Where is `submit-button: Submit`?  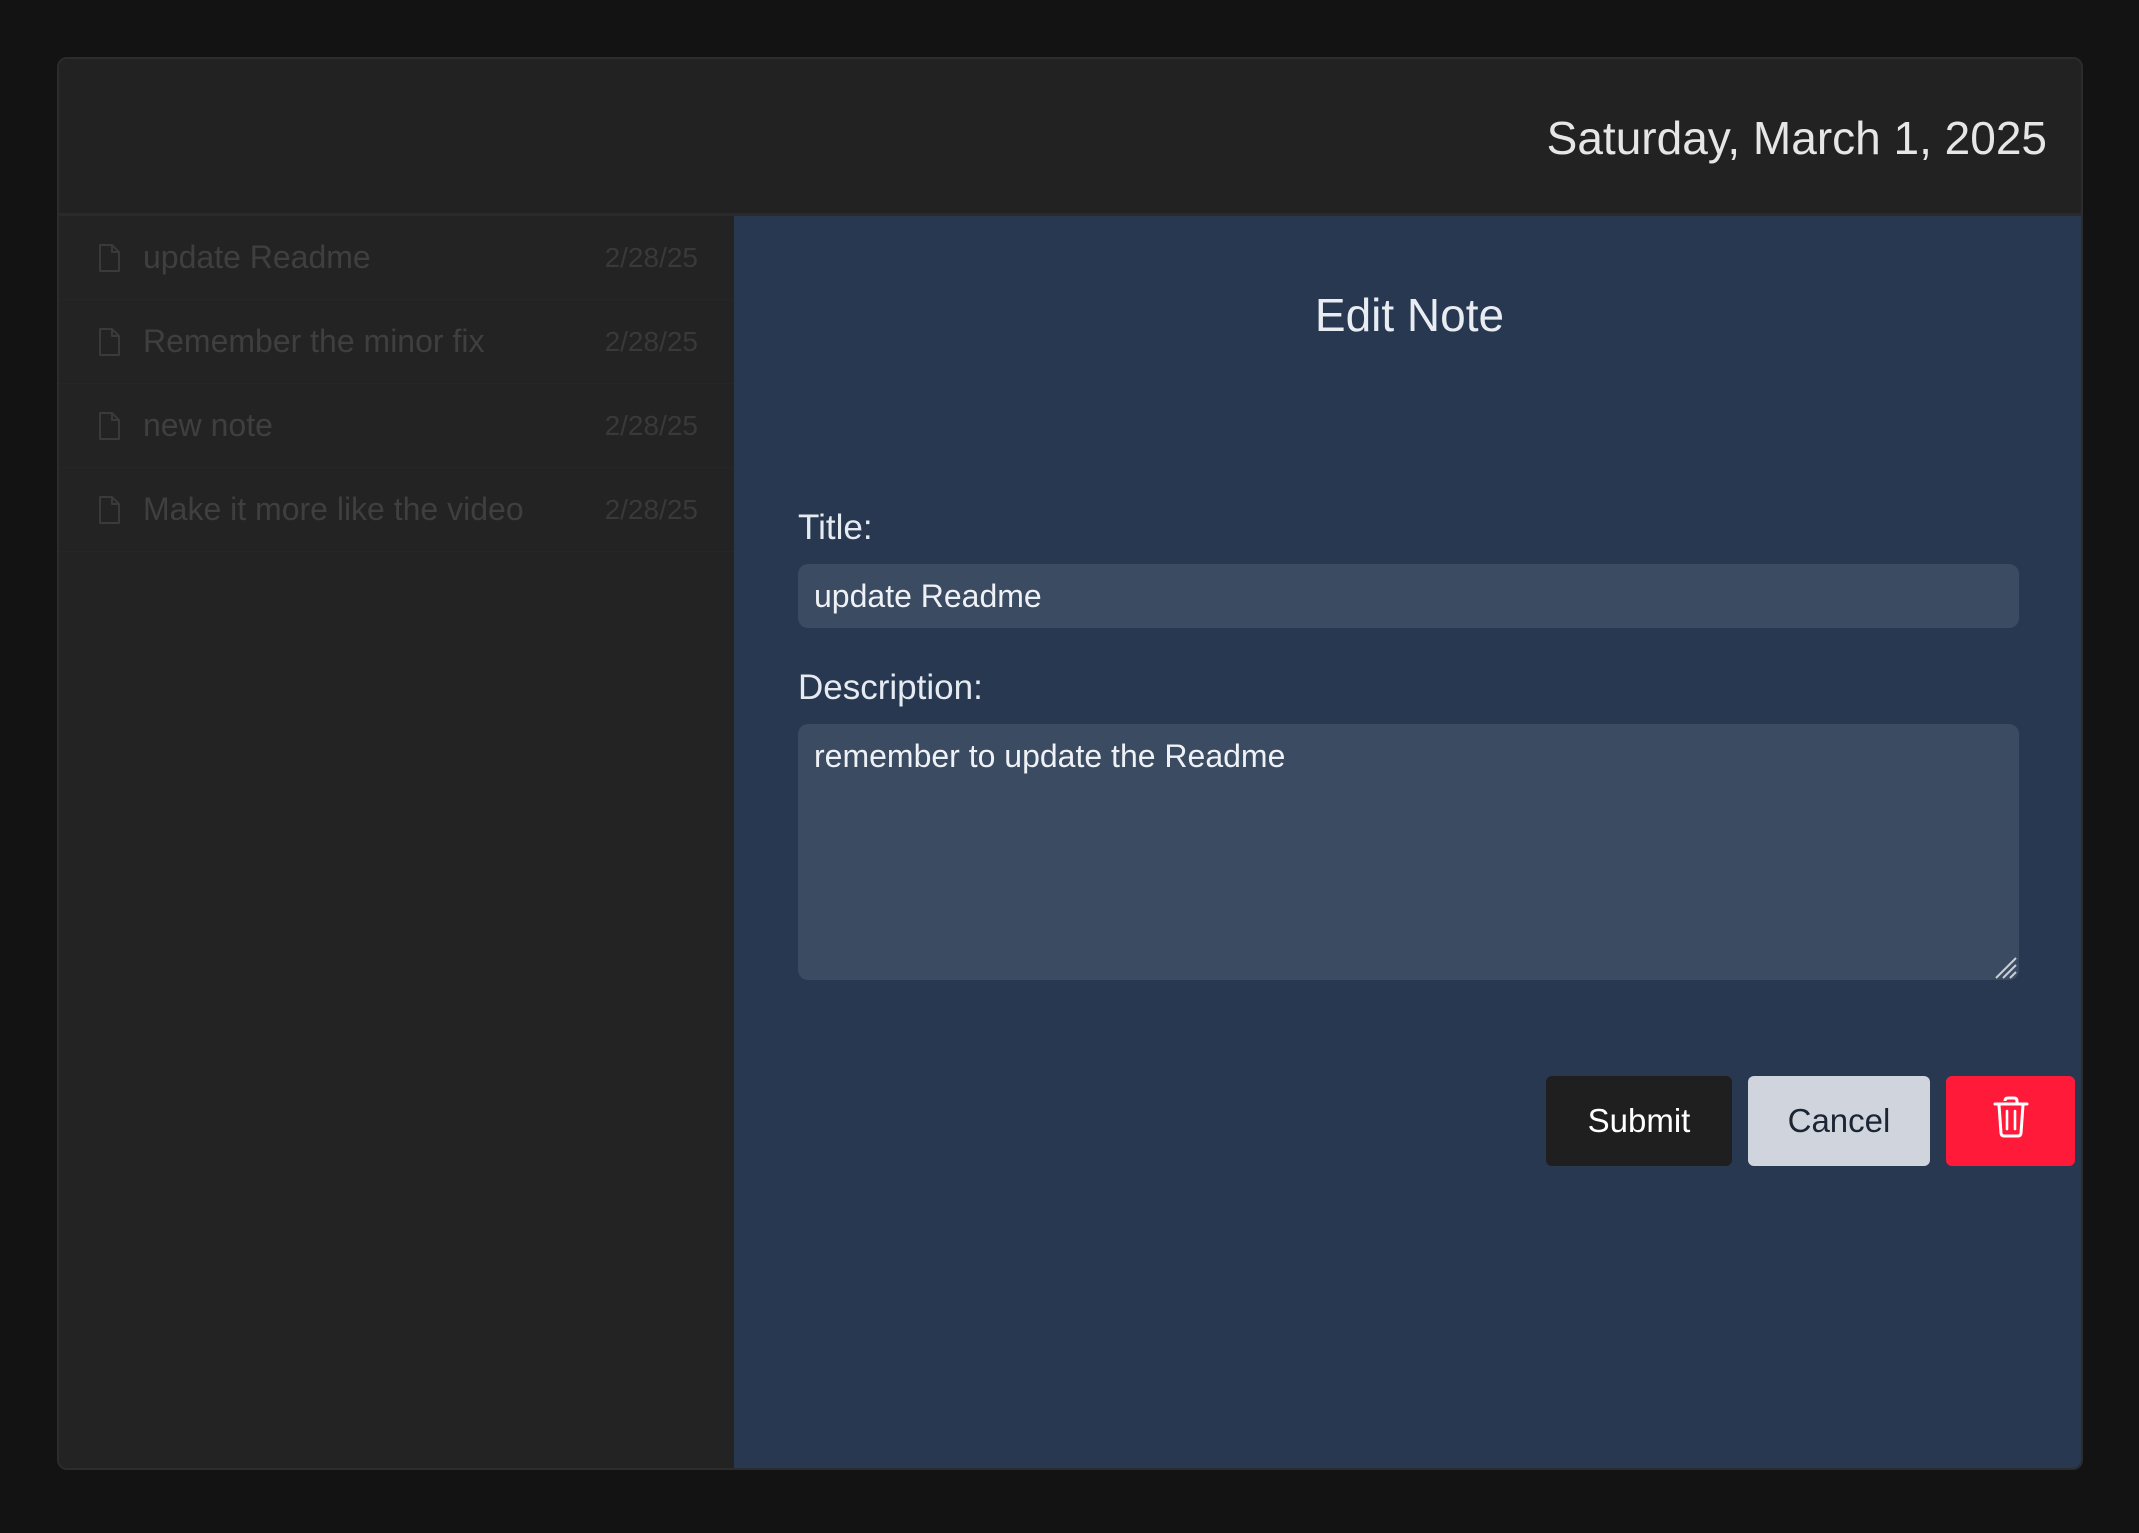
submit-button: Submit is located at coordinates (1639, 1121).